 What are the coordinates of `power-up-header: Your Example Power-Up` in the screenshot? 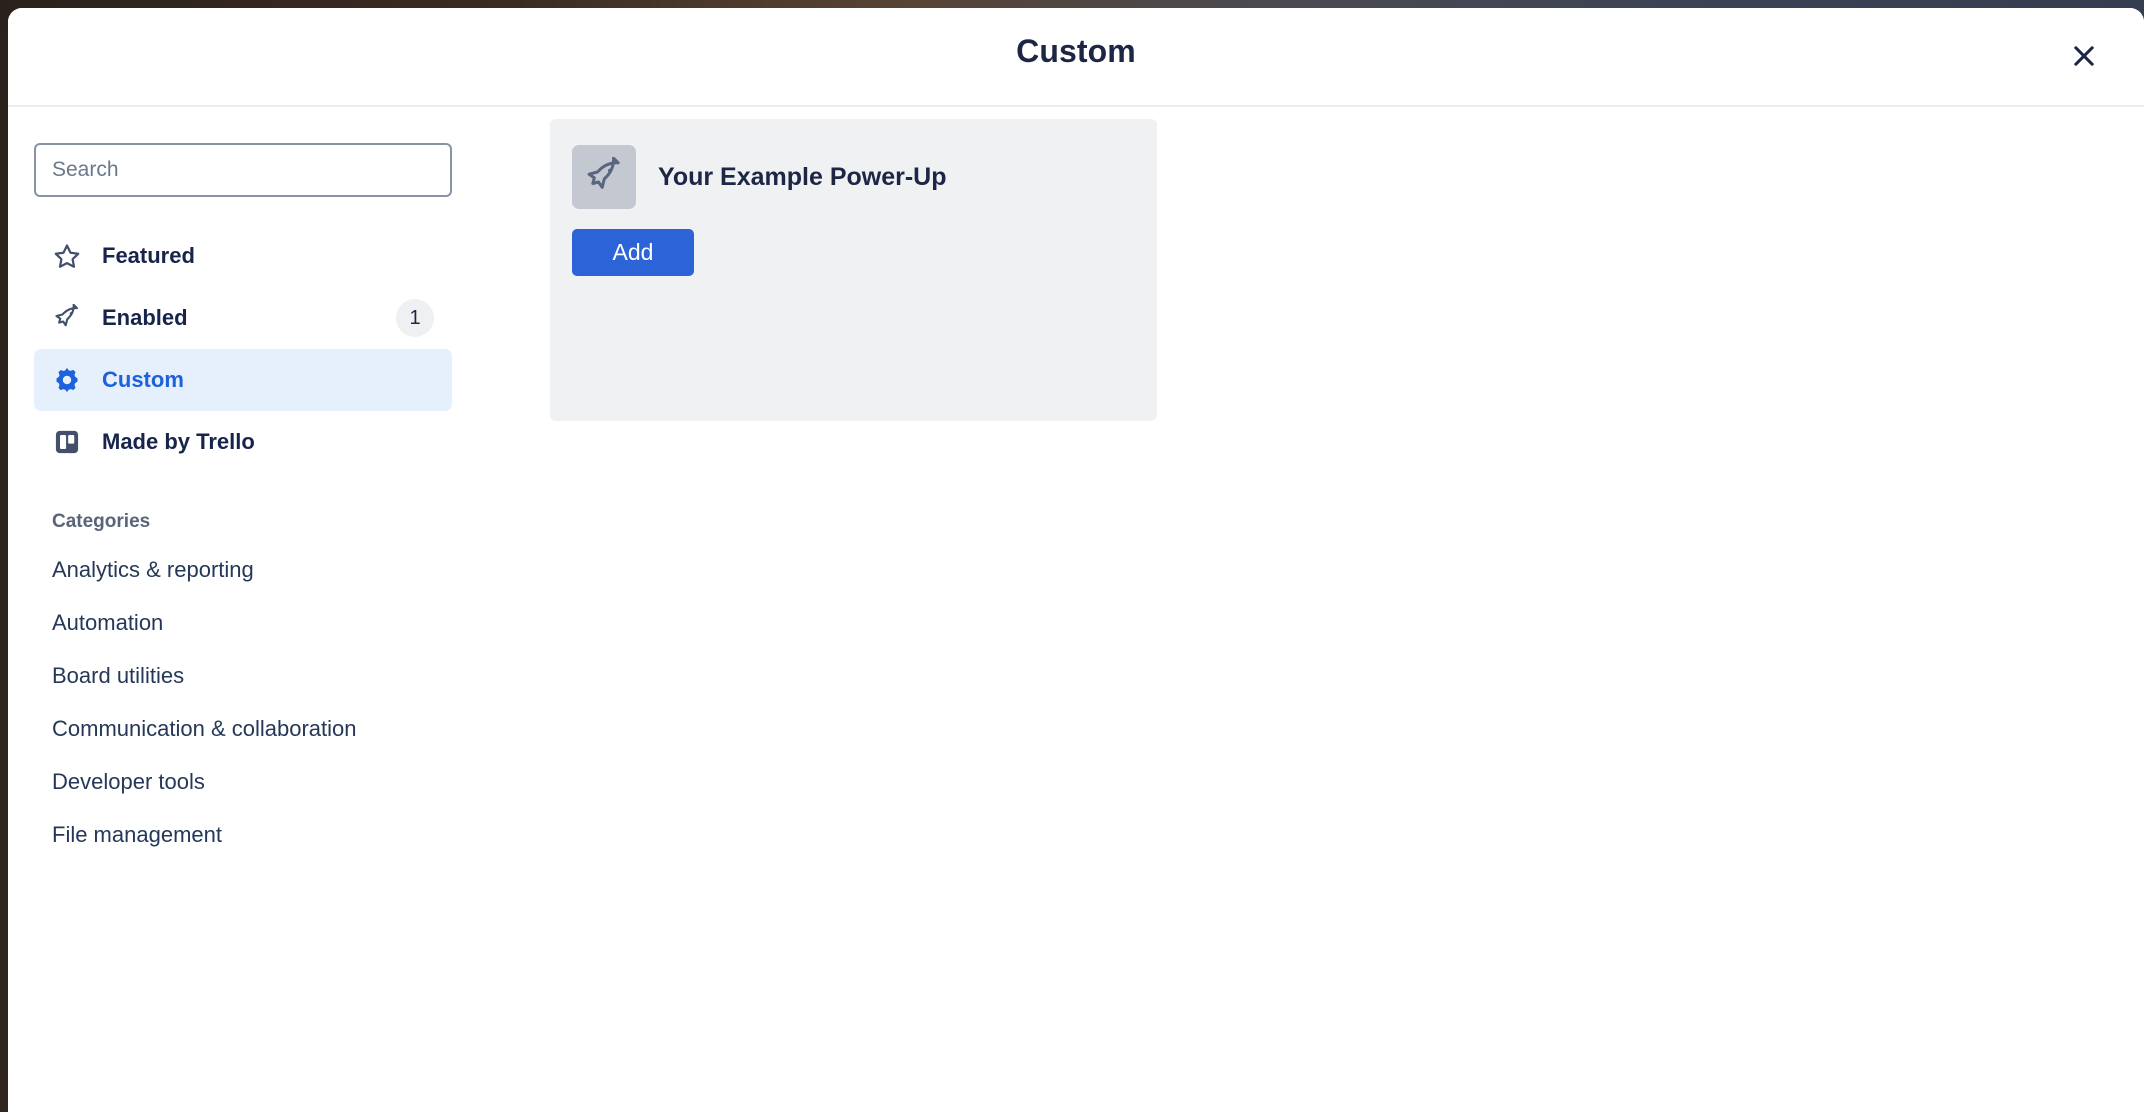 It's located at (853, 177).